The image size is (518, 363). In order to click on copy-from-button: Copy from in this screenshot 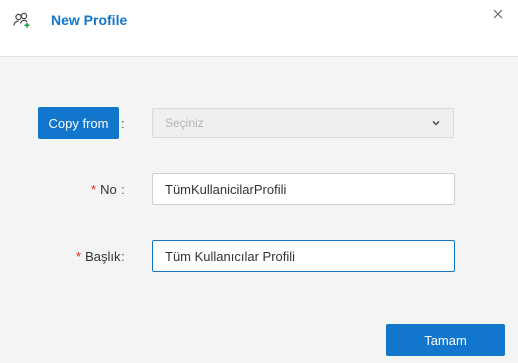, I will do `click(78, 123)`.